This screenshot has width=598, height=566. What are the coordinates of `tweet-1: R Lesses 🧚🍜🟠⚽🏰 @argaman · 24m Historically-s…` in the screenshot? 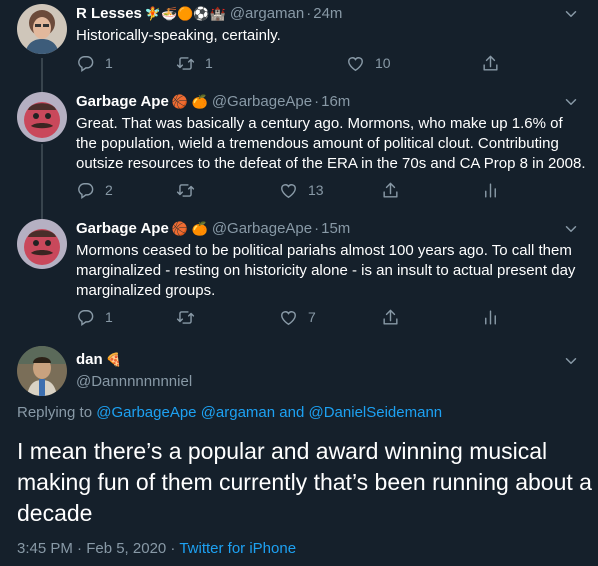 It's located at (299, 42).